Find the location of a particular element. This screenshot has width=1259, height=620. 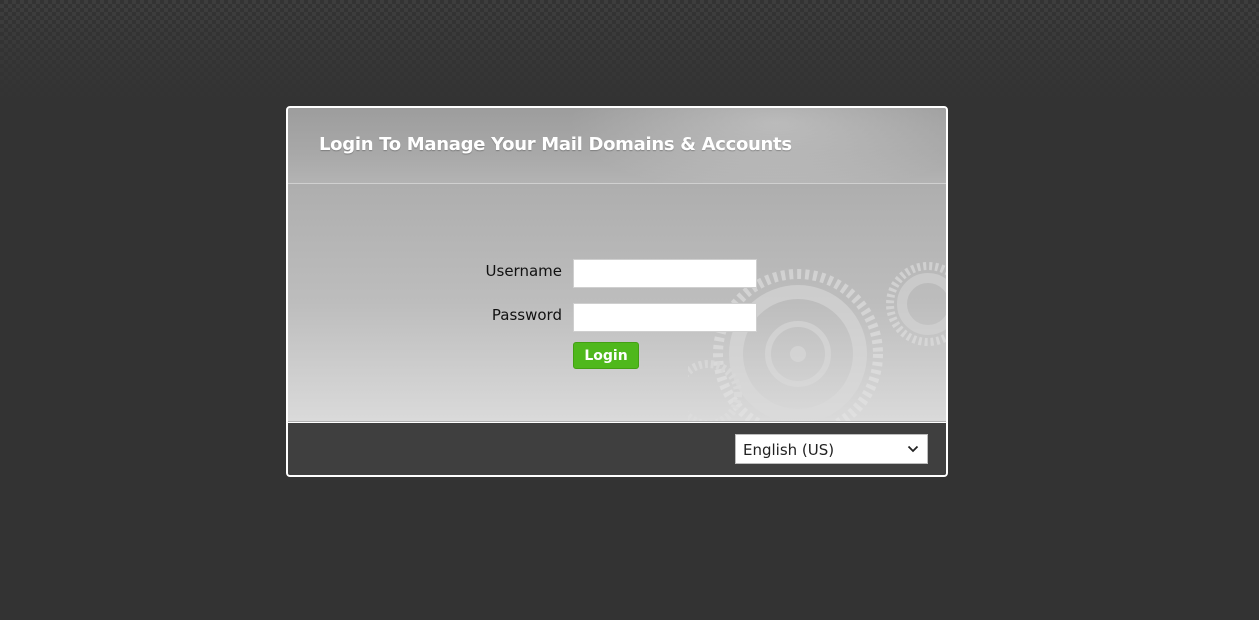

login-button: Login is located at coordinates (606, 355).